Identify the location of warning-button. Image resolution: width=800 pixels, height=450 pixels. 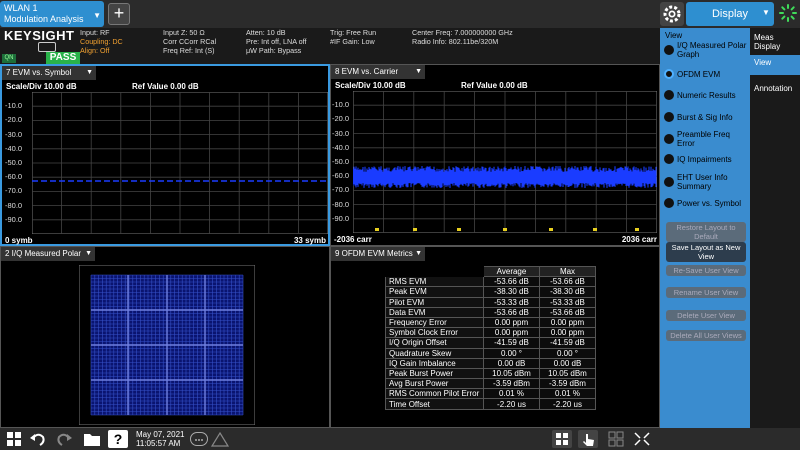
(220, 439).